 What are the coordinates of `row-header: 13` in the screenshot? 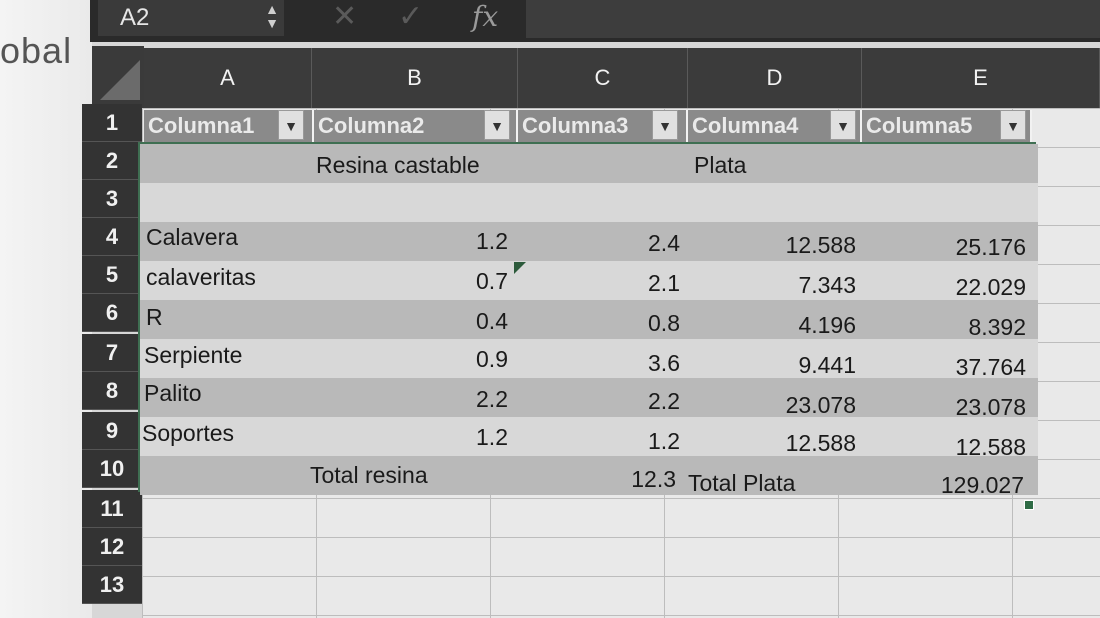 It's located at (112, 585).